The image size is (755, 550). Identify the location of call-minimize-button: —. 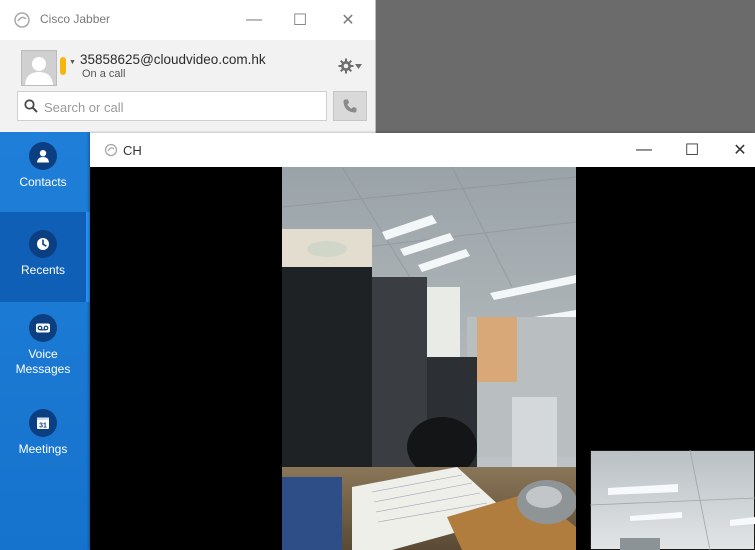
(644, 150).